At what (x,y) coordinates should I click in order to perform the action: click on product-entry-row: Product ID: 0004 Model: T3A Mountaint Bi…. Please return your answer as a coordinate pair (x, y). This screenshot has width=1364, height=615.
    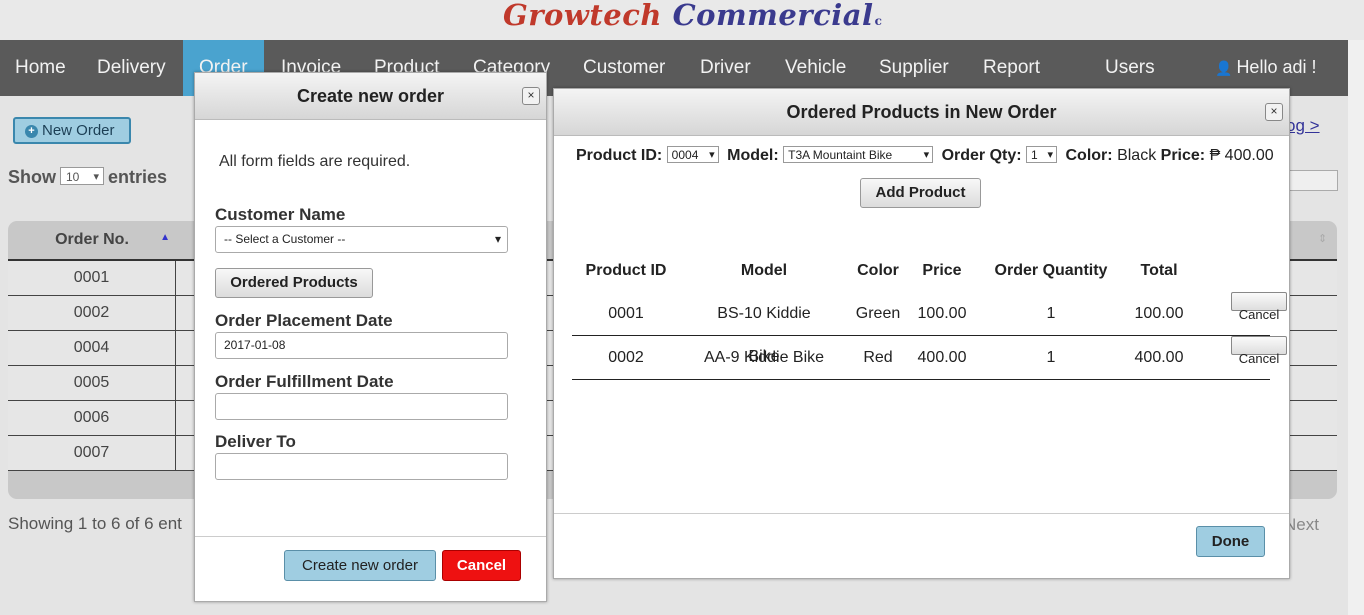
    Looking at the image, I should click on (925, 155).